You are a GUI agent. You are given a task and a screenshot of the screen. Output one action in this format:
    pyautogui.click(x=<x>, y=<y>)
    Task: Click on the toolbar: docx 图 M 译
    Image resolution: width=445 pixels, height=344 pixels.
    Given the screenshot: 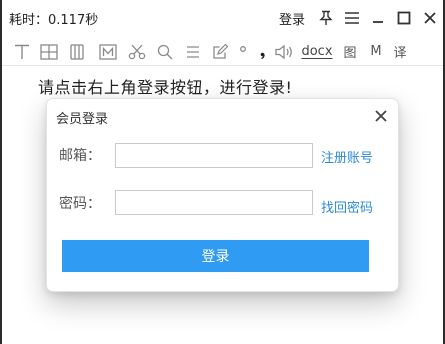 What is the action you would take?
    pyautogui.click(x=222, y=52)
    